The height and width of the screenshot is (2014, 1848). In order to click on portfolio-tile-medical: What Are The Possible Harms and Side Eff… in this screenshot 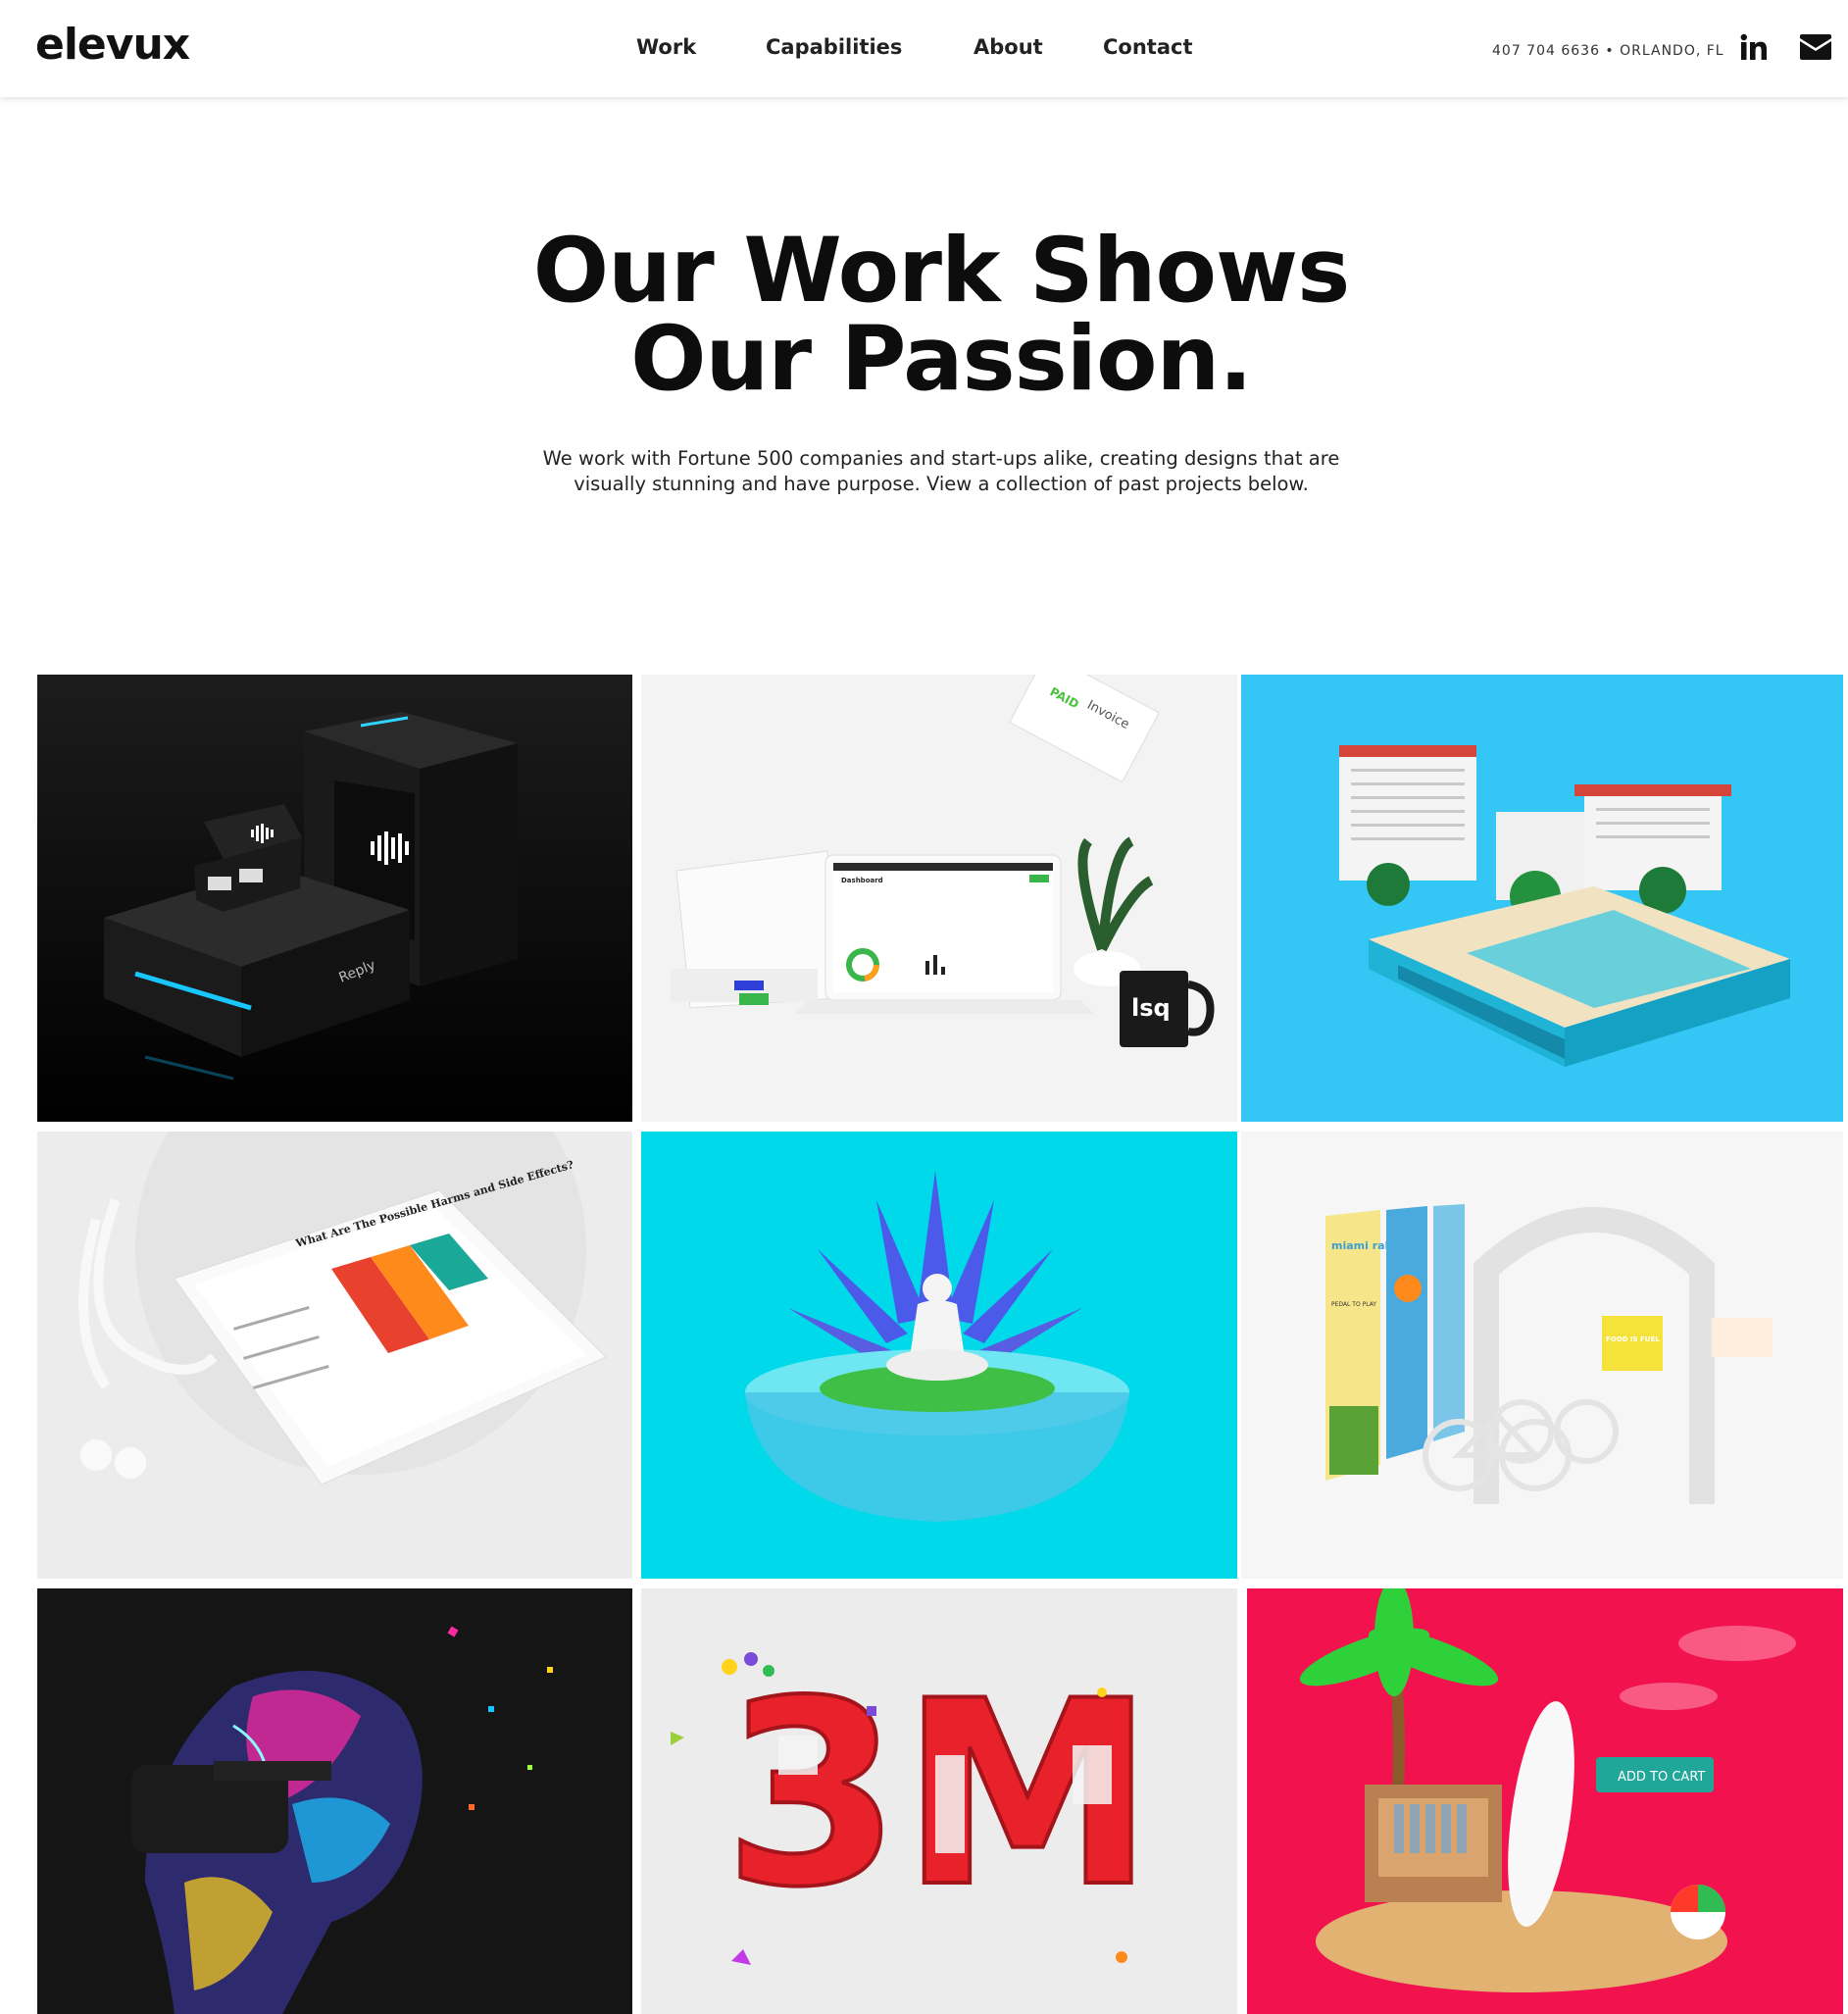, I will do `click(334, 1355)`.